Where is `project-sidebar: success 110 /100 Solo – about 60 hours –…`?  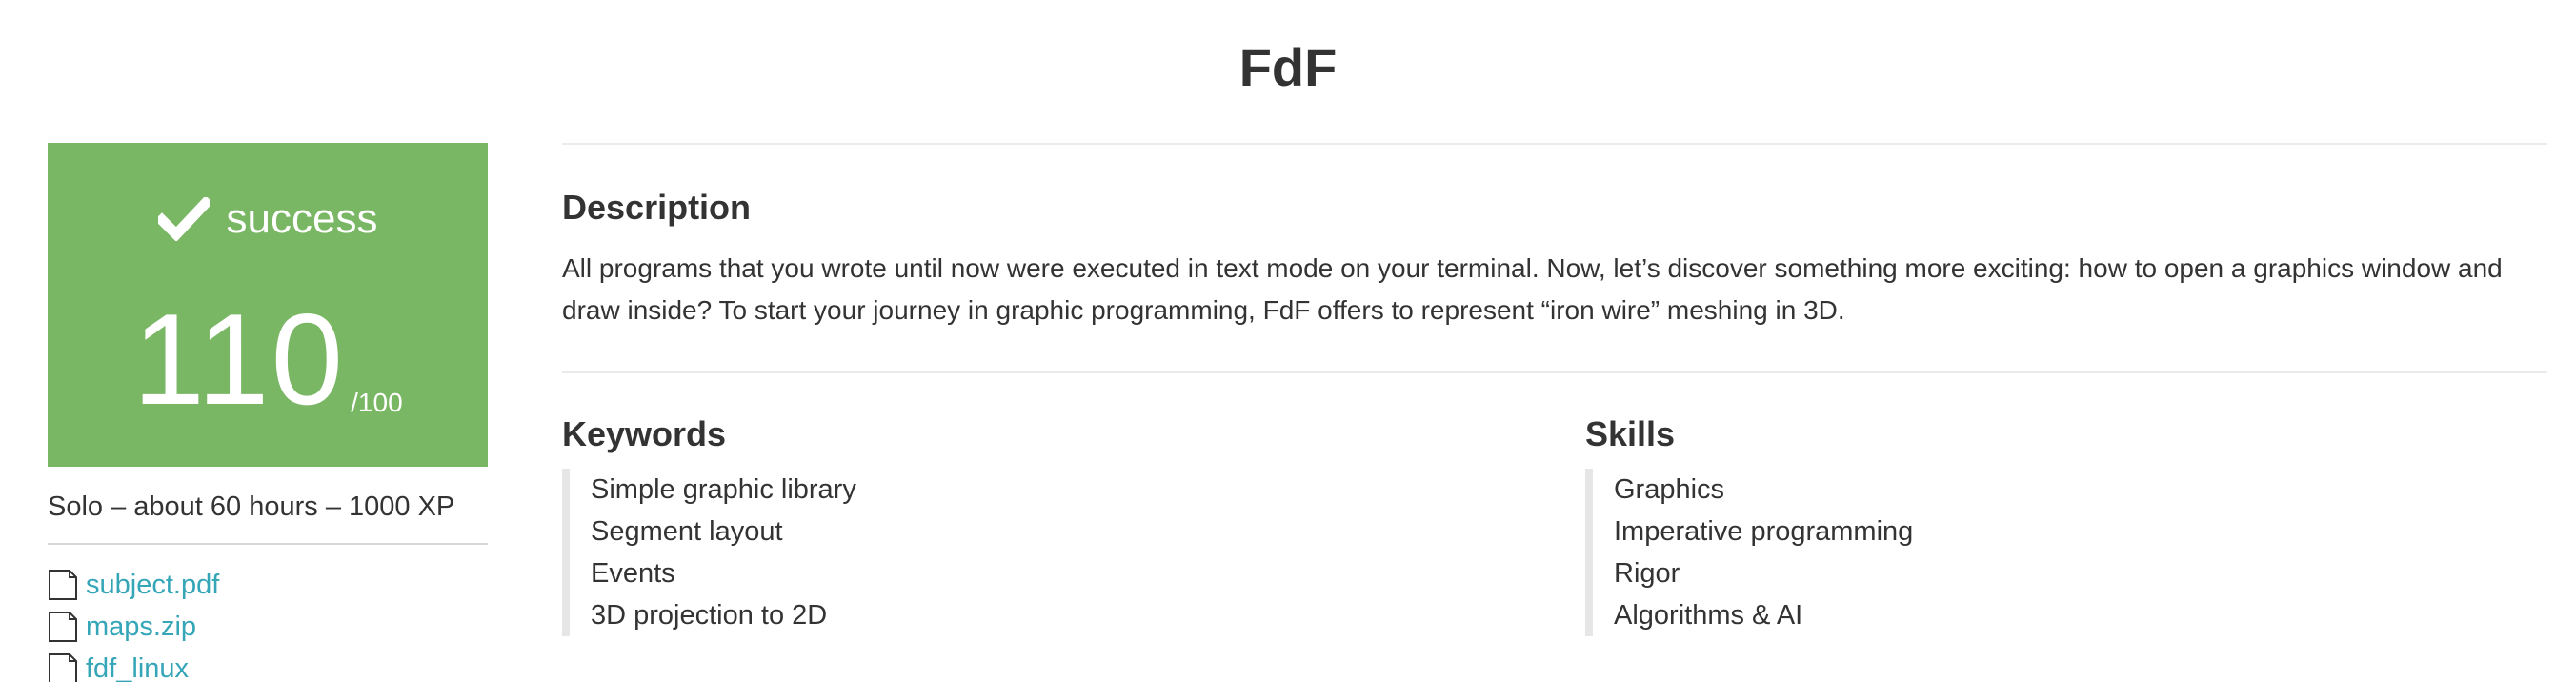 project-sidebar: success 110 /100 Solo – about 60 hours –… is located at coordinates (268, 412).